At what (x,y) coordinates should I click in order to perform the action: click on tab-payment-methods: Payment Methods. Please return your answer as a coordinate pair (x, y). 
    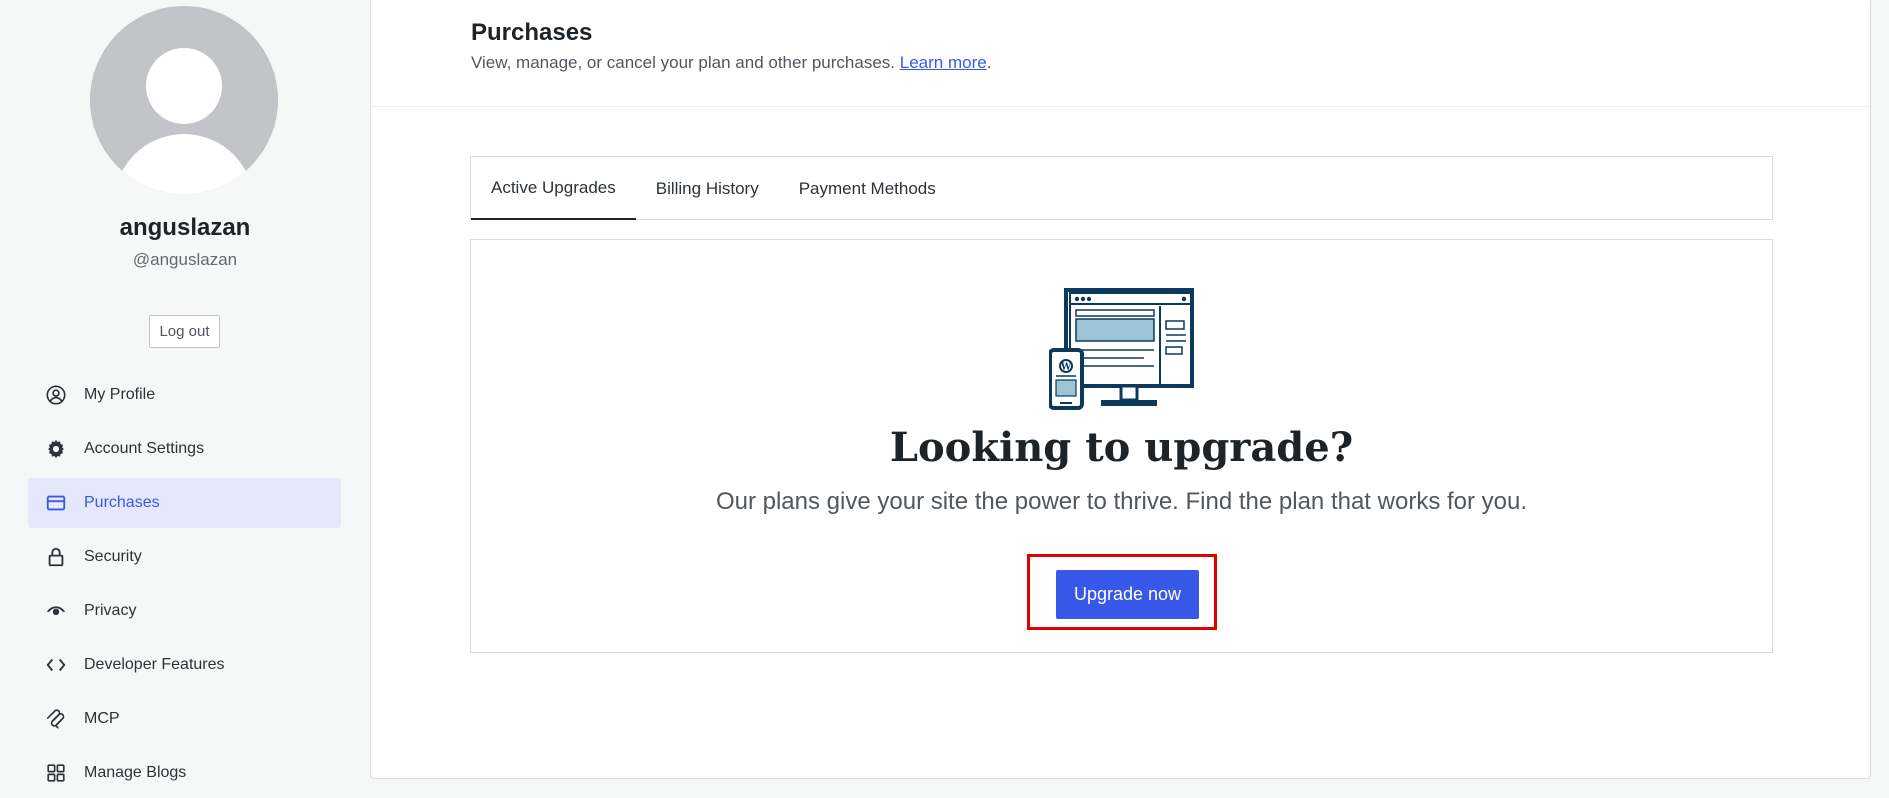
    Looking at the image, I should click on (867, 188).